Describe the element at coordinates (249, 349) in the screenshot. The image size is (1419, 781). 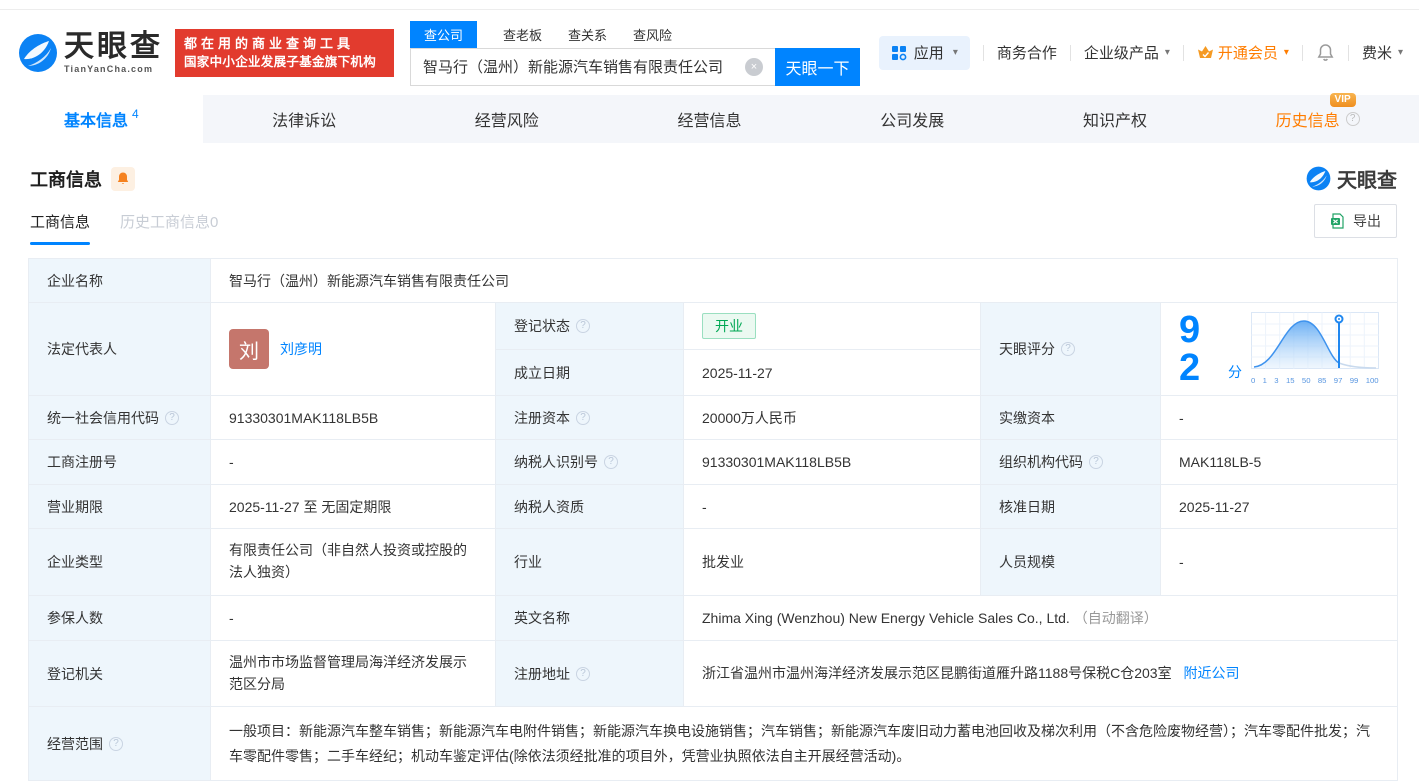
I see `legal-rep-avatar: 刘` at that location.